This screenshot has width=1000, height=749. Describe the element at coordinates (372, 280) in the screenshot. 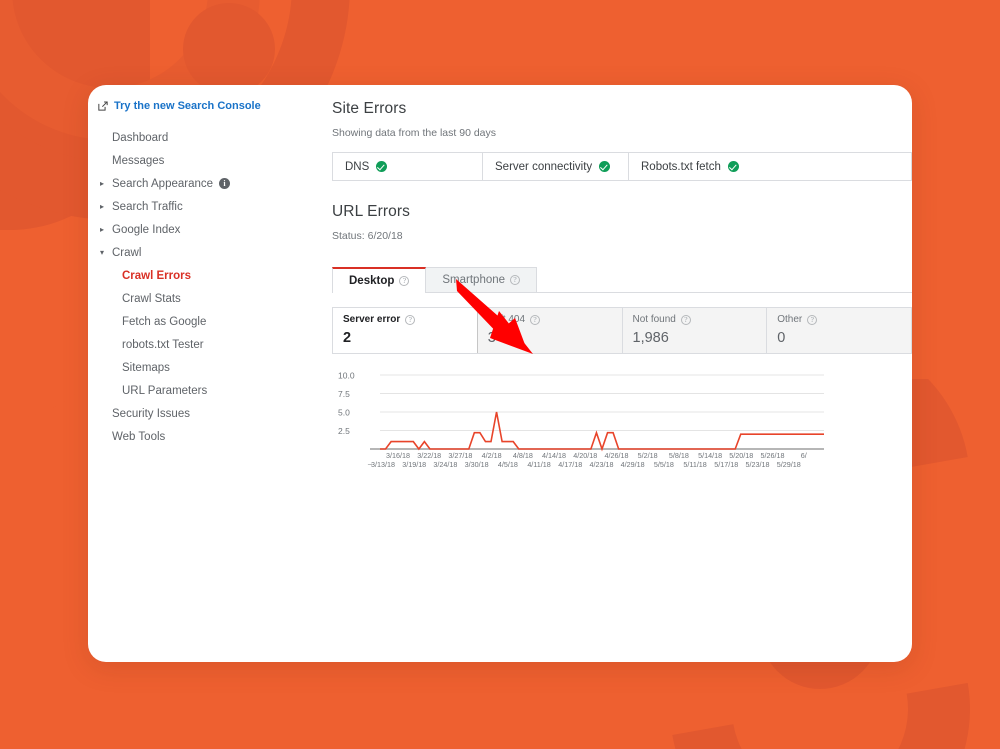

I see `tab-label: Desktop` at that location.